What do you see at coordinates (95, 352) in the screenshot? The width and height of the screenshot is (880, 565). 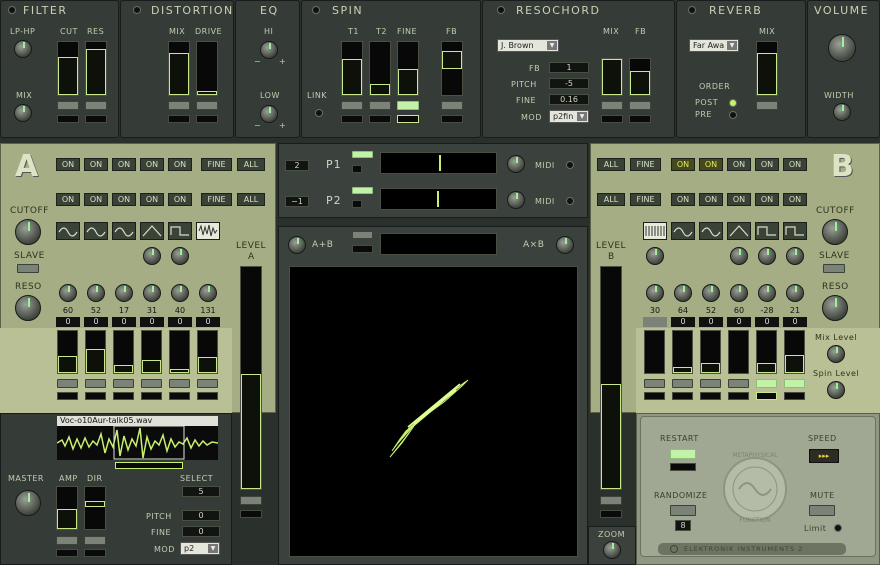 I see `osc-a2-fader` at bounding box center [95, 352].